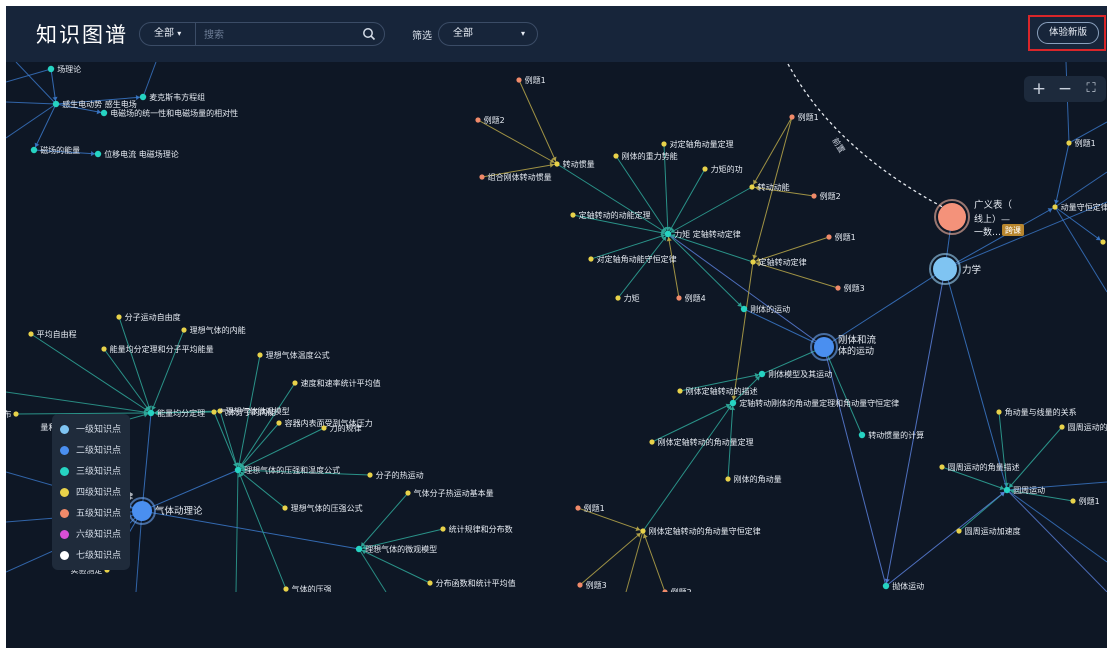  What do you see at coordinates (95, 451) in the screenshot?
I see `legend-item: 二级知识点` at bounding box center [95, 451].